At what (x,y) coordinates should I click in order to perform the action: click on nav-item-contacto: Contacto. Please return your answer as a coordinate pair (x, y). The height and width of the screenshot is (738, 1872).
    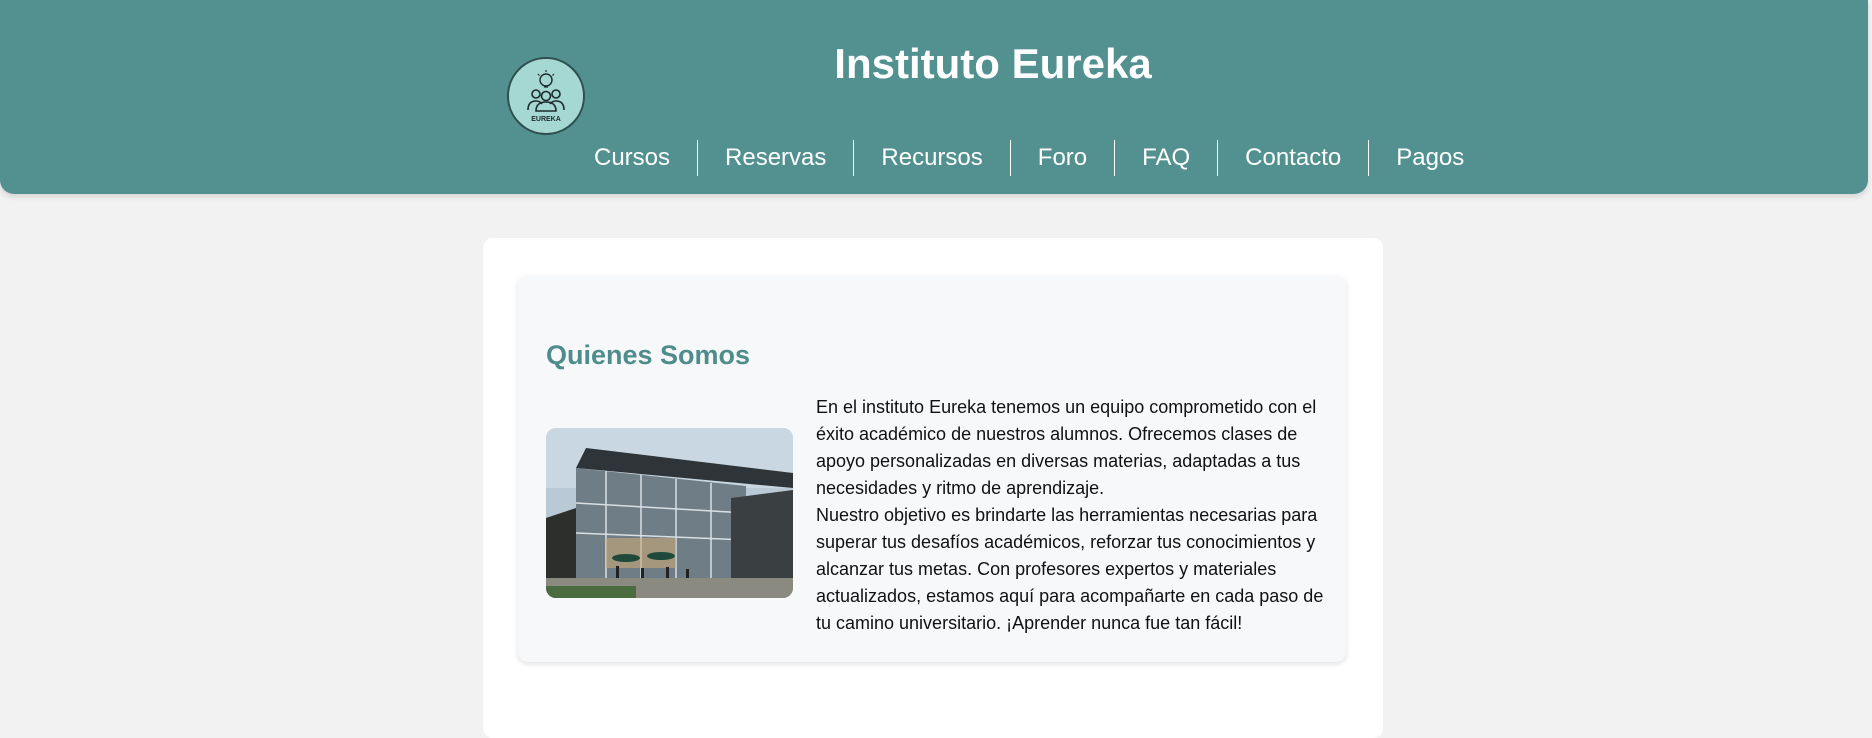
    Looking at the image, I should click on (1292, 158).